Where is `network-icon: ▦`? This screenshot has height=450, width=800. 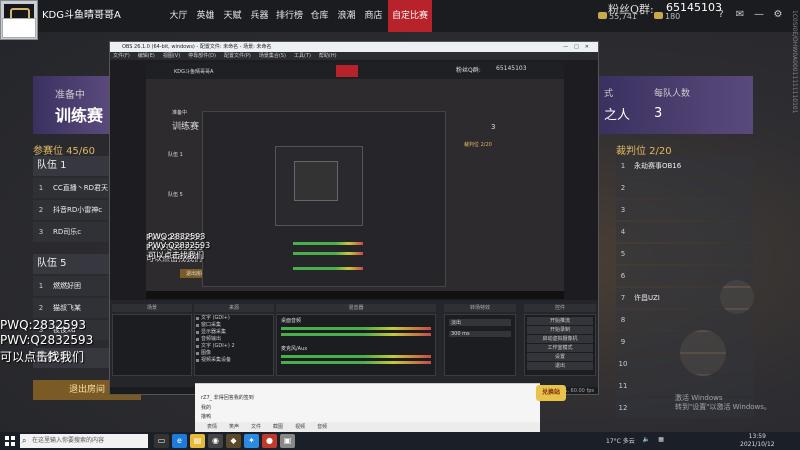 network-icon: ▦ is located at coordinates (661, 440).